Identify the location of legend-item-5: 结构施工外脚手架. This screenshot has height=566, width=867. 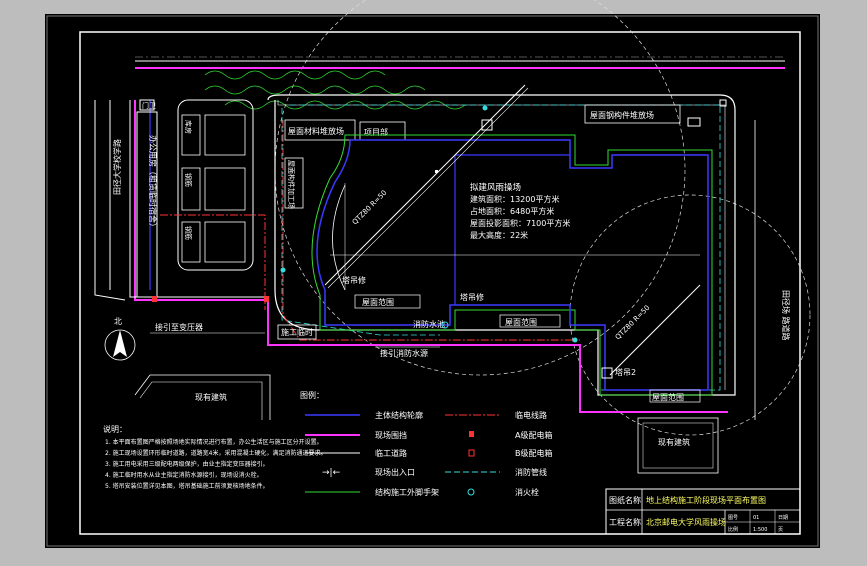
(407, 492).